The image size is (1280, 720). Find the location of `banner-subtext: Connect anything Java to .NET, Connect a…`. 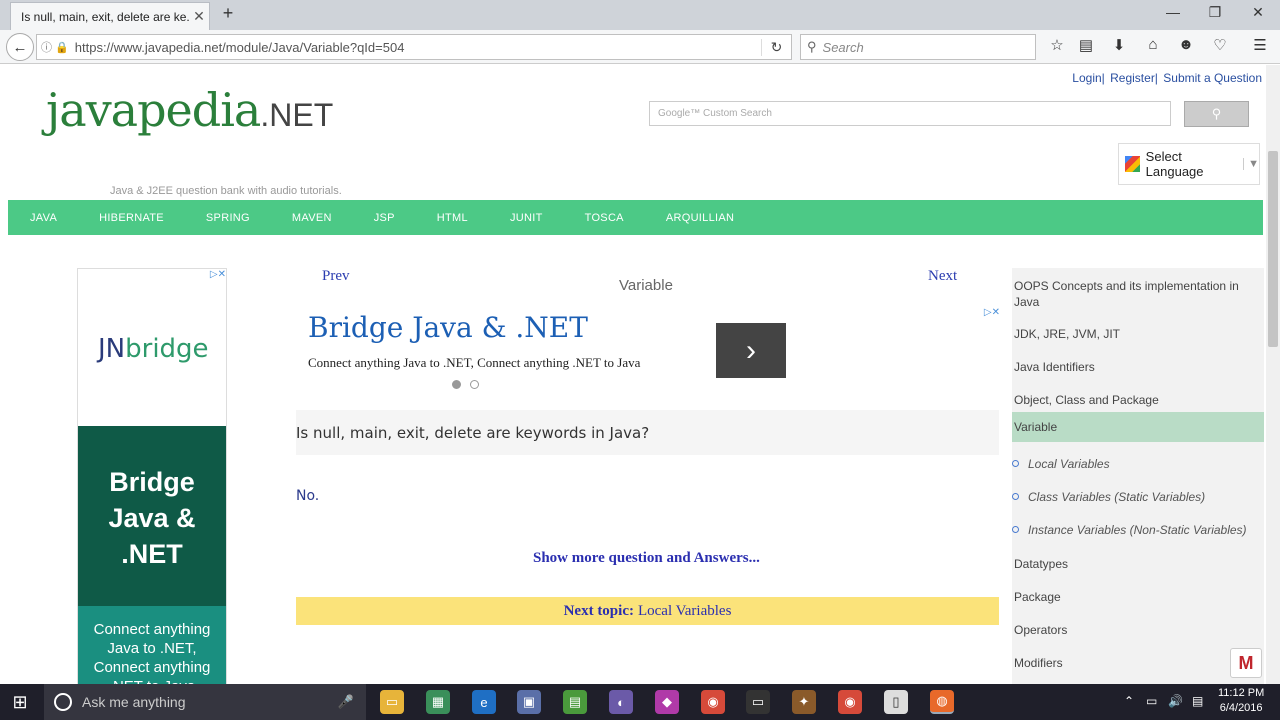

banner-subtext: Connect anything Java to .NET, Connect a… is located at coordinates (474, 362).